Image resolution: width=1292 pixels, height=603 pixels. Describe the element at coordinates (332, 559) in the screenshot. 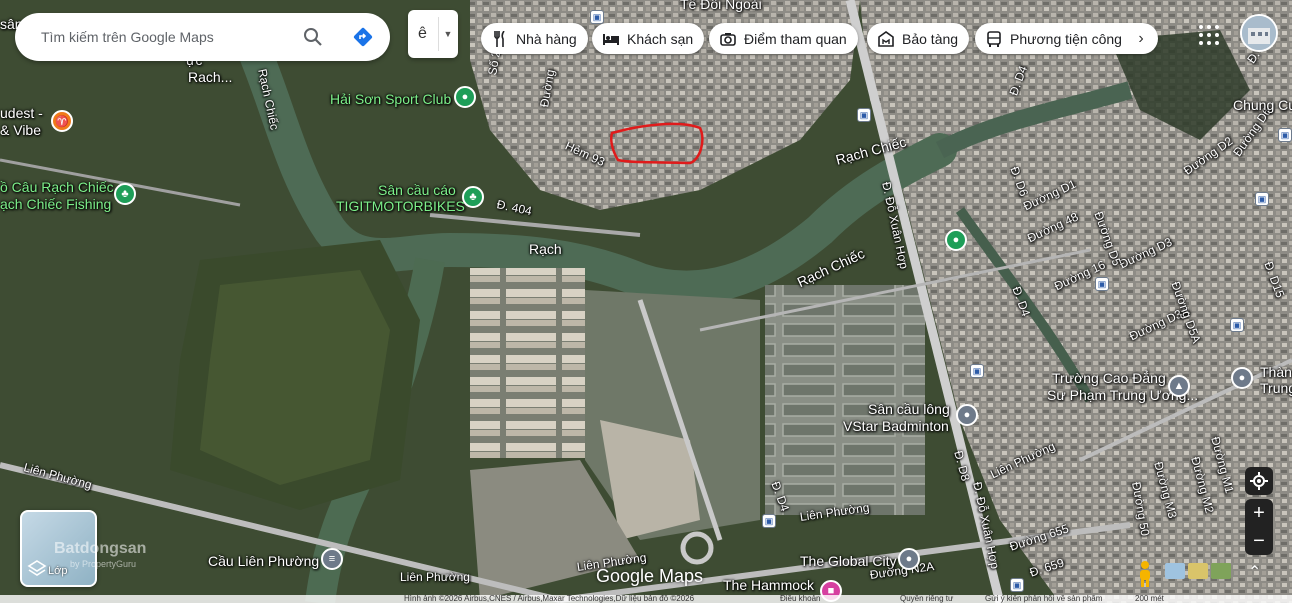

I see `bridge-pin-icon: ≡` at that location.